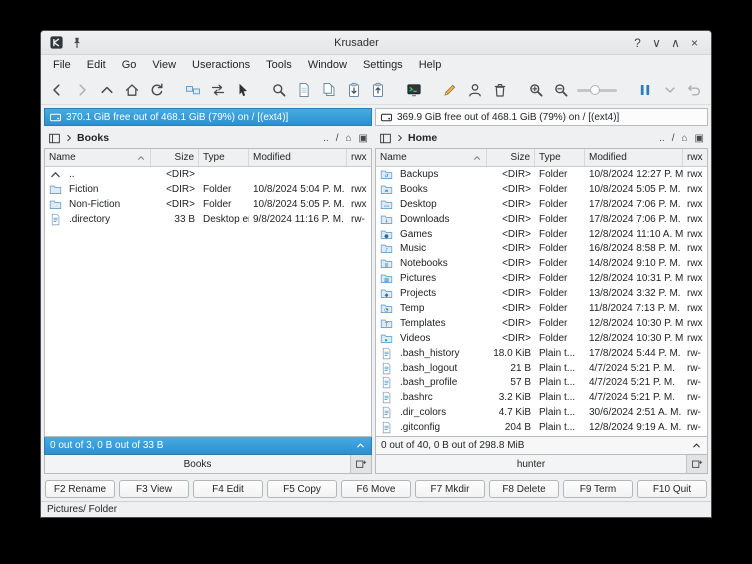  I want to click on f6-button: F6 Move, so click(376, 489).